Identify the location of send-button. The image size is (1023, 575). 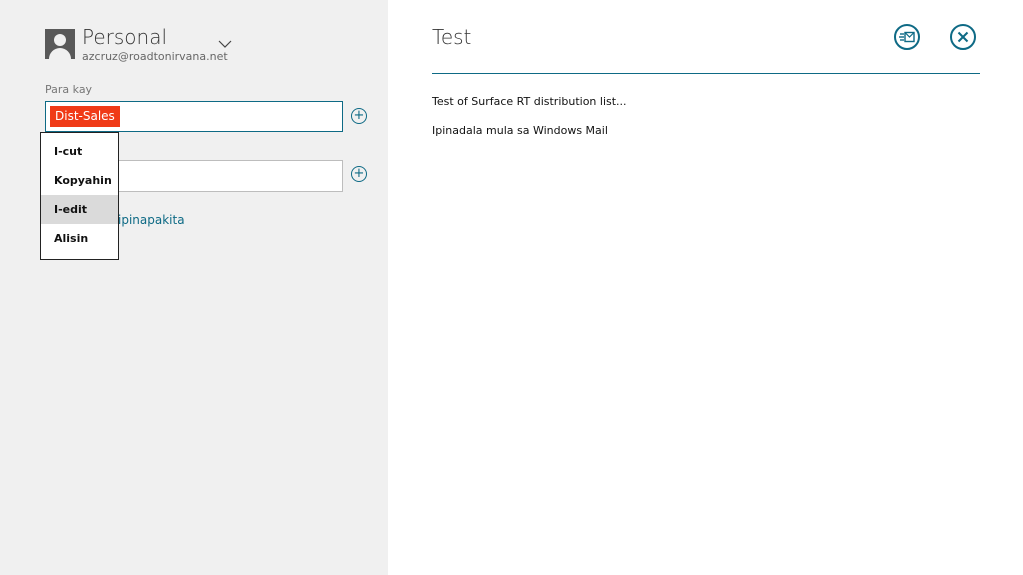
(907, 37).